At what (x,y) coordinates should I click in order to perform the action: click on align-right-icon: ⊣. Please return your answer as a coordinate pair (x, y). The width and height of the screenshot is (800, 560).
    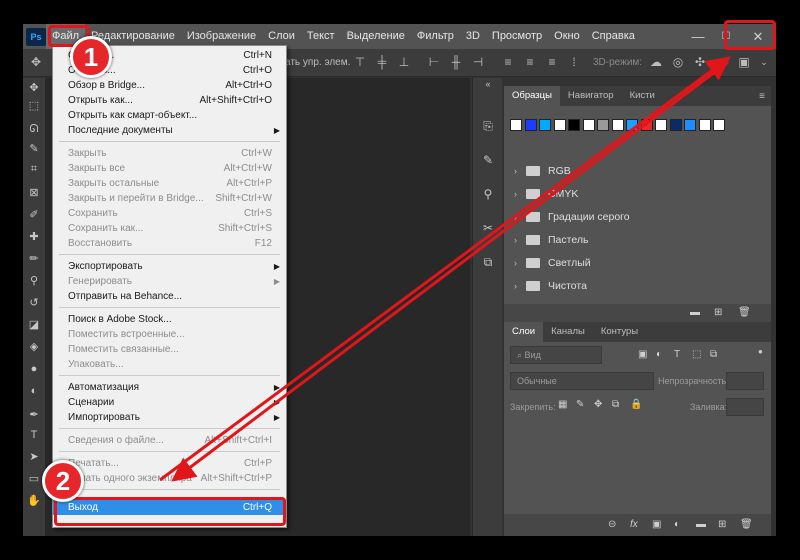
    Looking at the image, I should click on (478, 62).